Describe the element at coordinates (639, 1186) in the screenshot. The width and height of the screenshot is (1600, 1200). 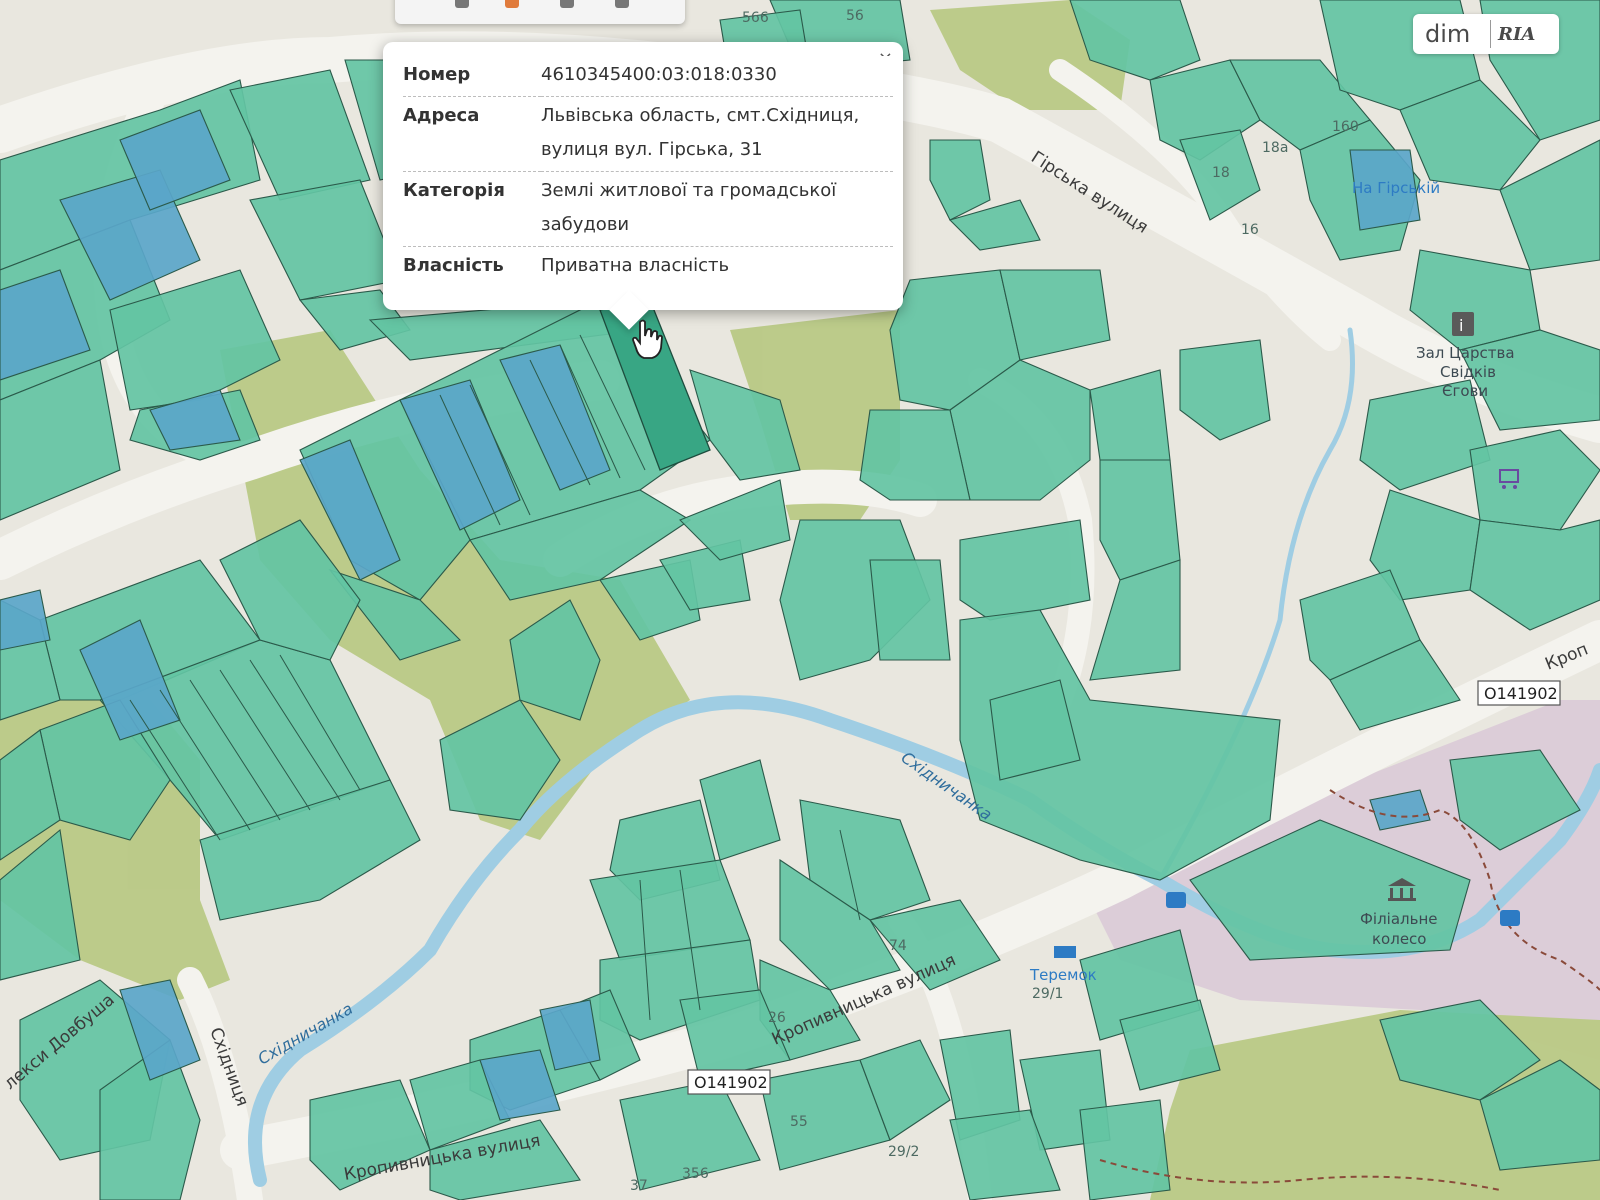
I see `house-number: 37` at that location.